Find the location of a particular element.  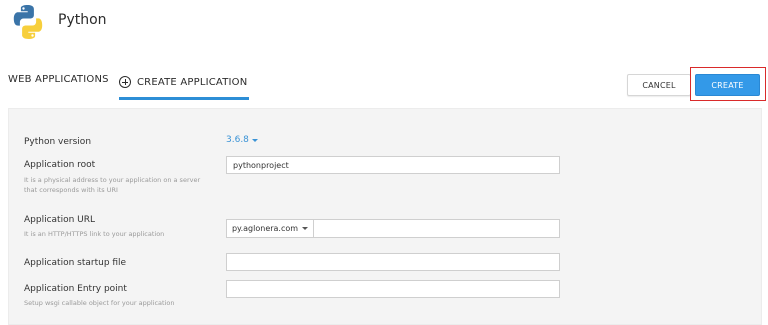

entry-point-input is located at coordinates (393, 289).